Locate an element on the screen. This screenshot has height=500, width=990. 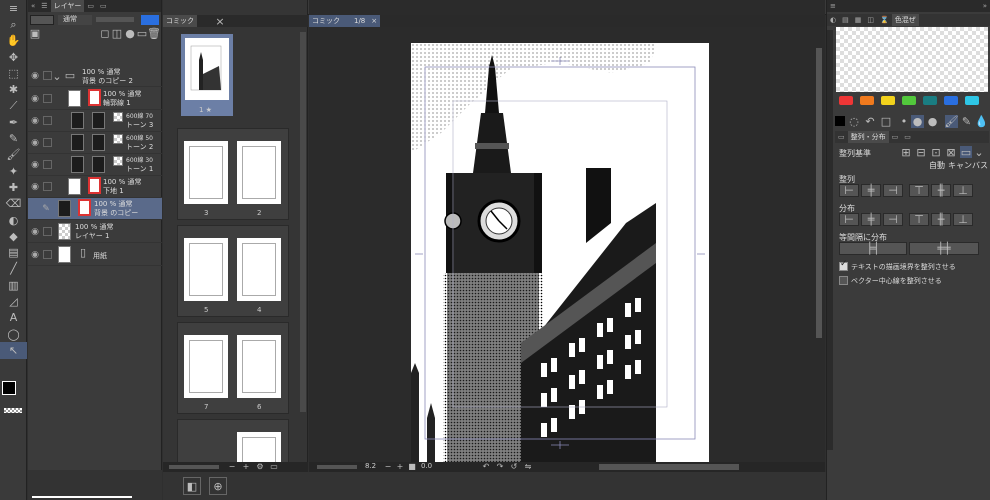
menu-icon: ≡ is located at coordinates (13, 8).